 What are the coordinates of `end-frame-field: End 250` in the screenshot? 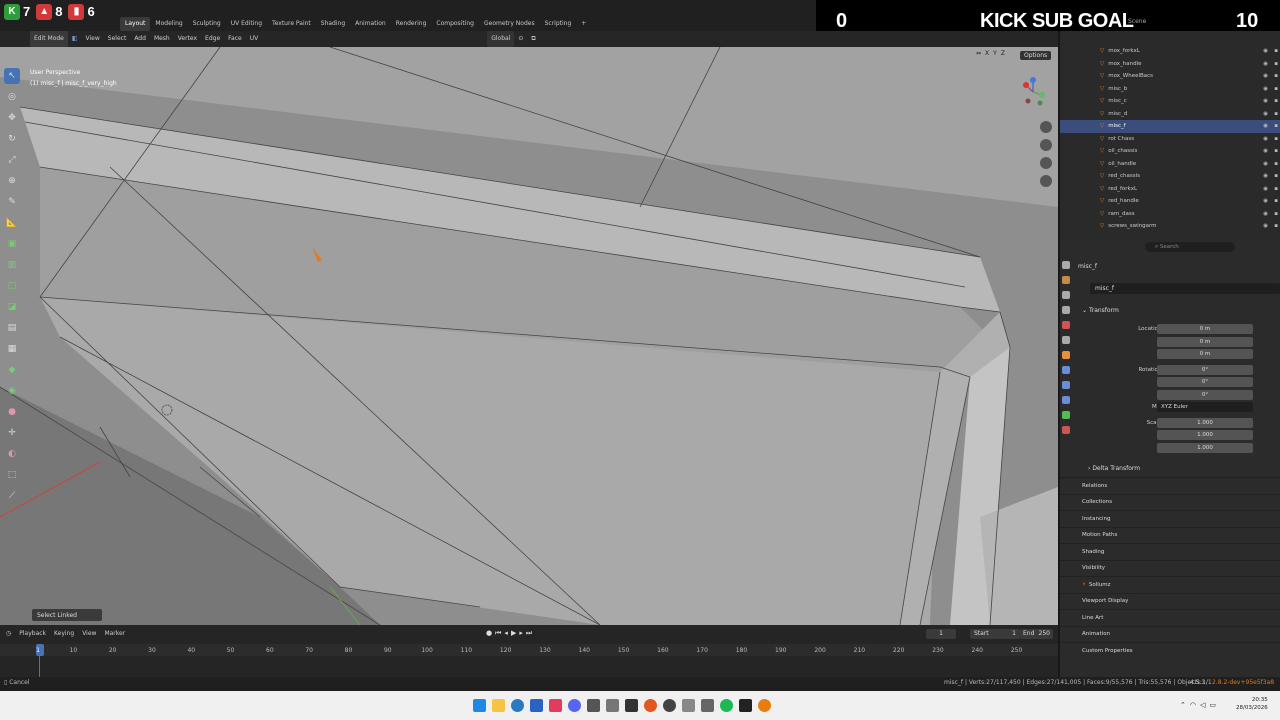 It's located at (1036, 634).